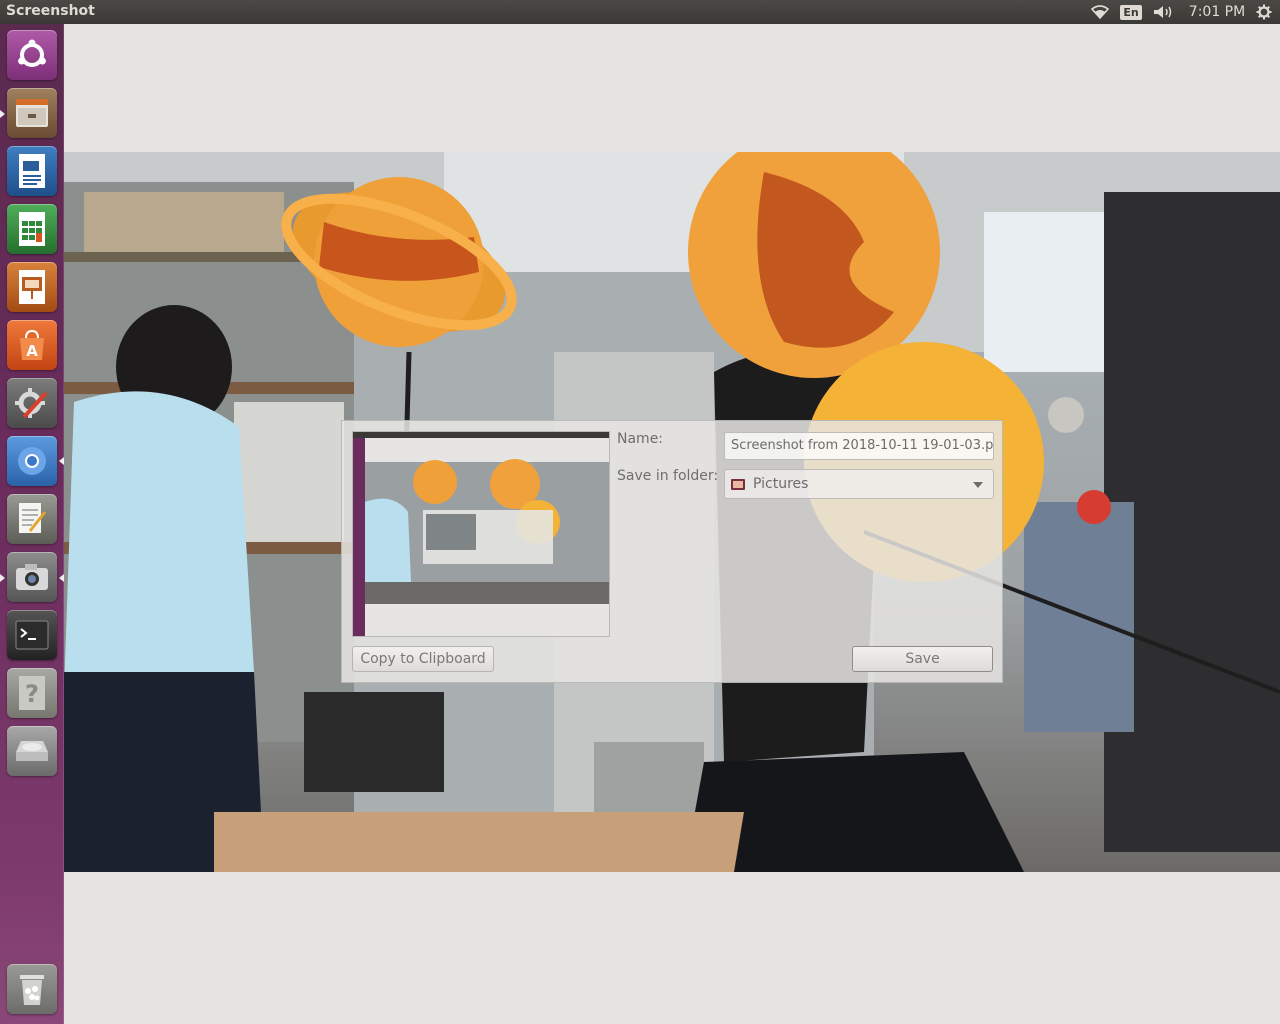 The image size is (1280, 1024). I want to click on trash-icon, so click(32, 989).